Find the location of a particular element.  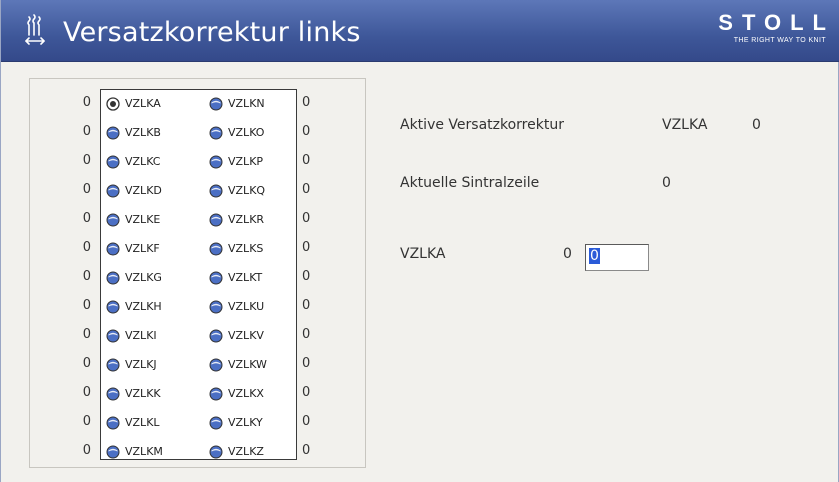

radio-option-vzlku: VZLKU is located at coordinates (236, 306).